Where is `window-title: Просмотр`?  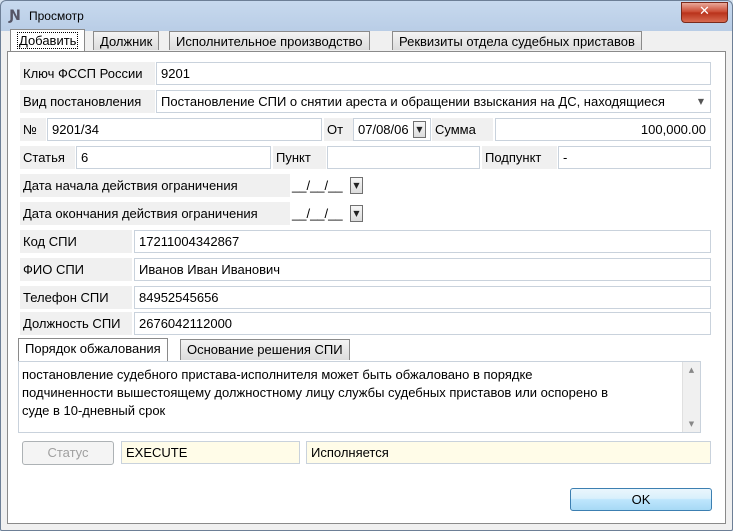 window-title: Просмотр is located at coordinates (56, 16).